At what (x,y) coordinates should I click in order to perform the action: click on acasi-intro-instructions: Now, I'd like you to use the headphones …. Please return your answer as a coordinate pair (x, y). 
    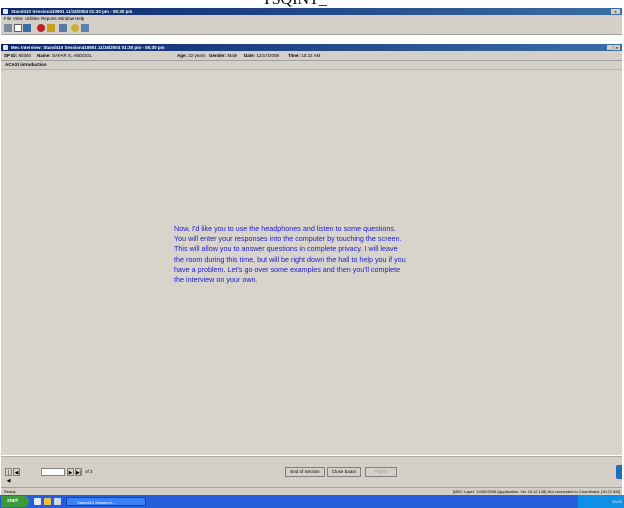
    Looking at the image, I should click on (290, 254).